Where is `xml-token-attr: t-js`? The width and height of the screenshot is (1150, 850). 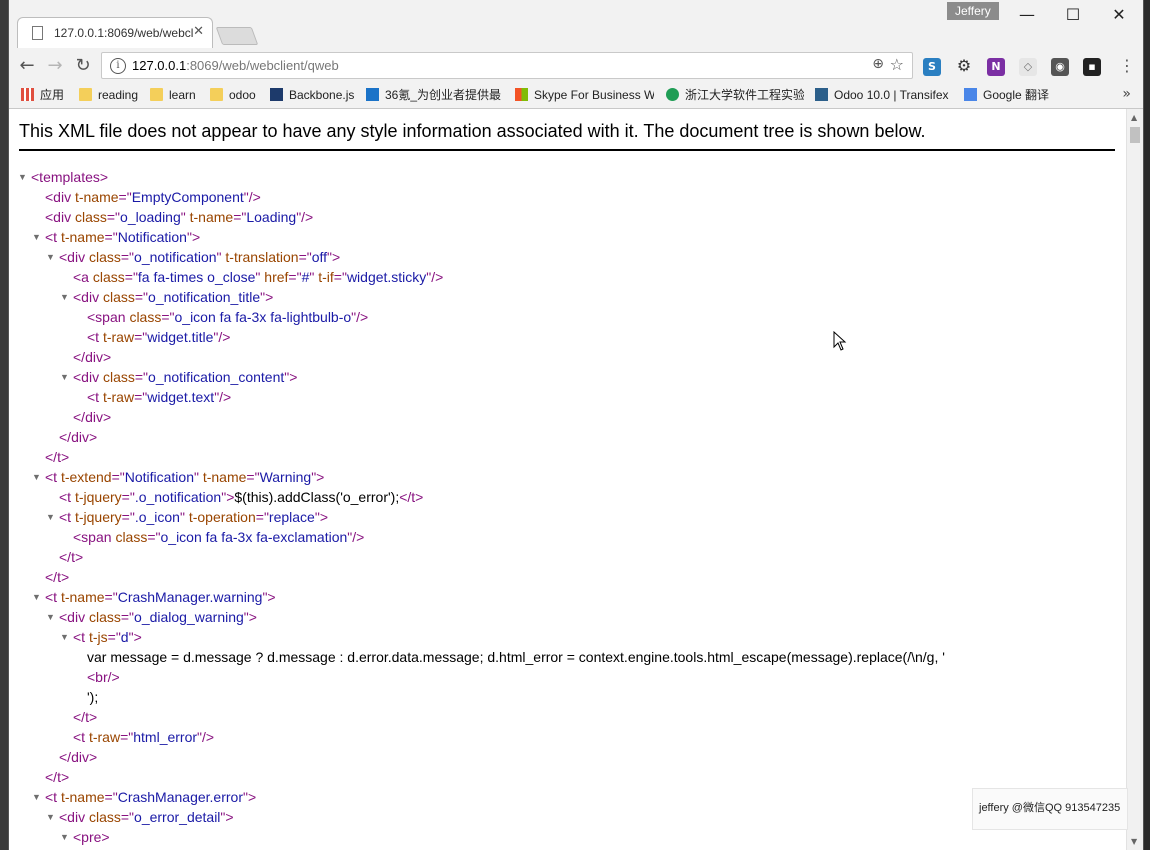 xml-token-attr: t-js is located at coordinates (98, 637).